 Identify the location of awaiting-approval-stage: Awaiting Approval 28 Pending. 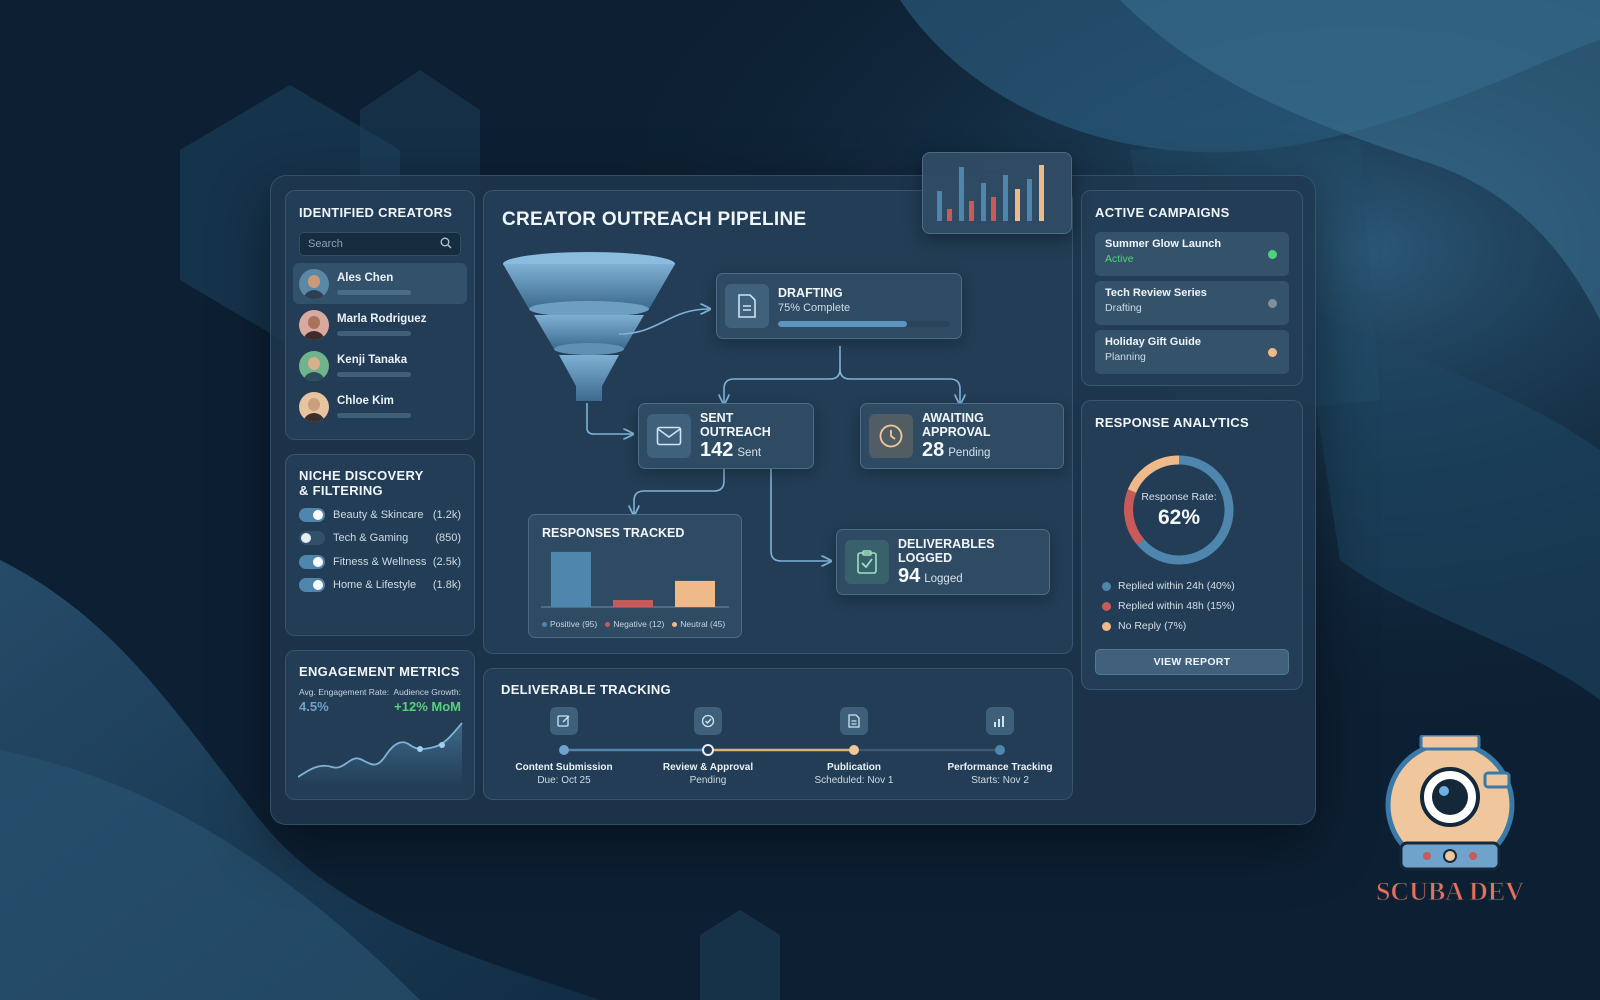
(962, 436).